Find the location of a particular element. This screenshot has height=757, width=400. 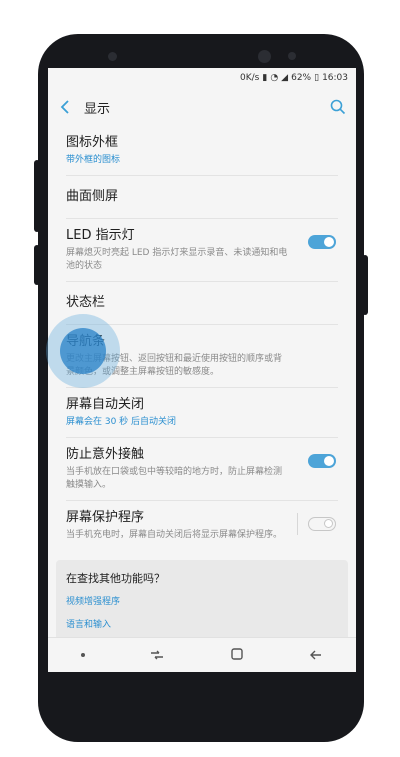

setting-accidental-touch: 防止意外接触 当手机放在口袋或包中等较暗的地方时，防止屏幕检测触摸输入。 is located at coordinates (202, 469).